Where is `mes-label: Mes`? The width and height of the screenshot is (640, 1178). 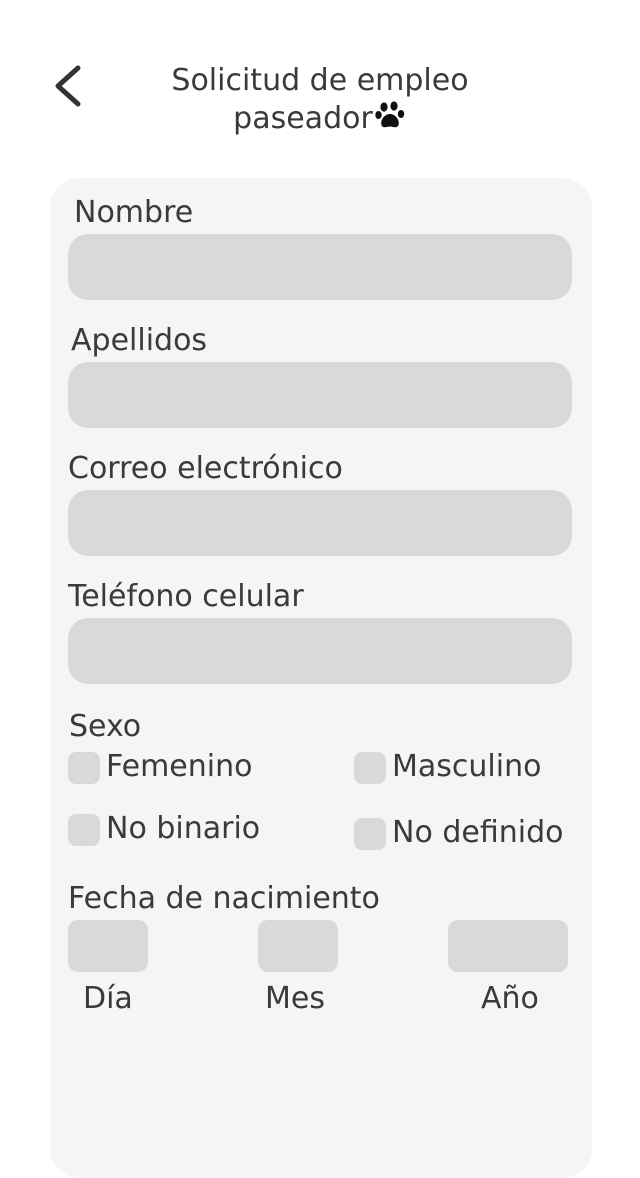
mes-label: Mes is located at coordinates (295, 998).